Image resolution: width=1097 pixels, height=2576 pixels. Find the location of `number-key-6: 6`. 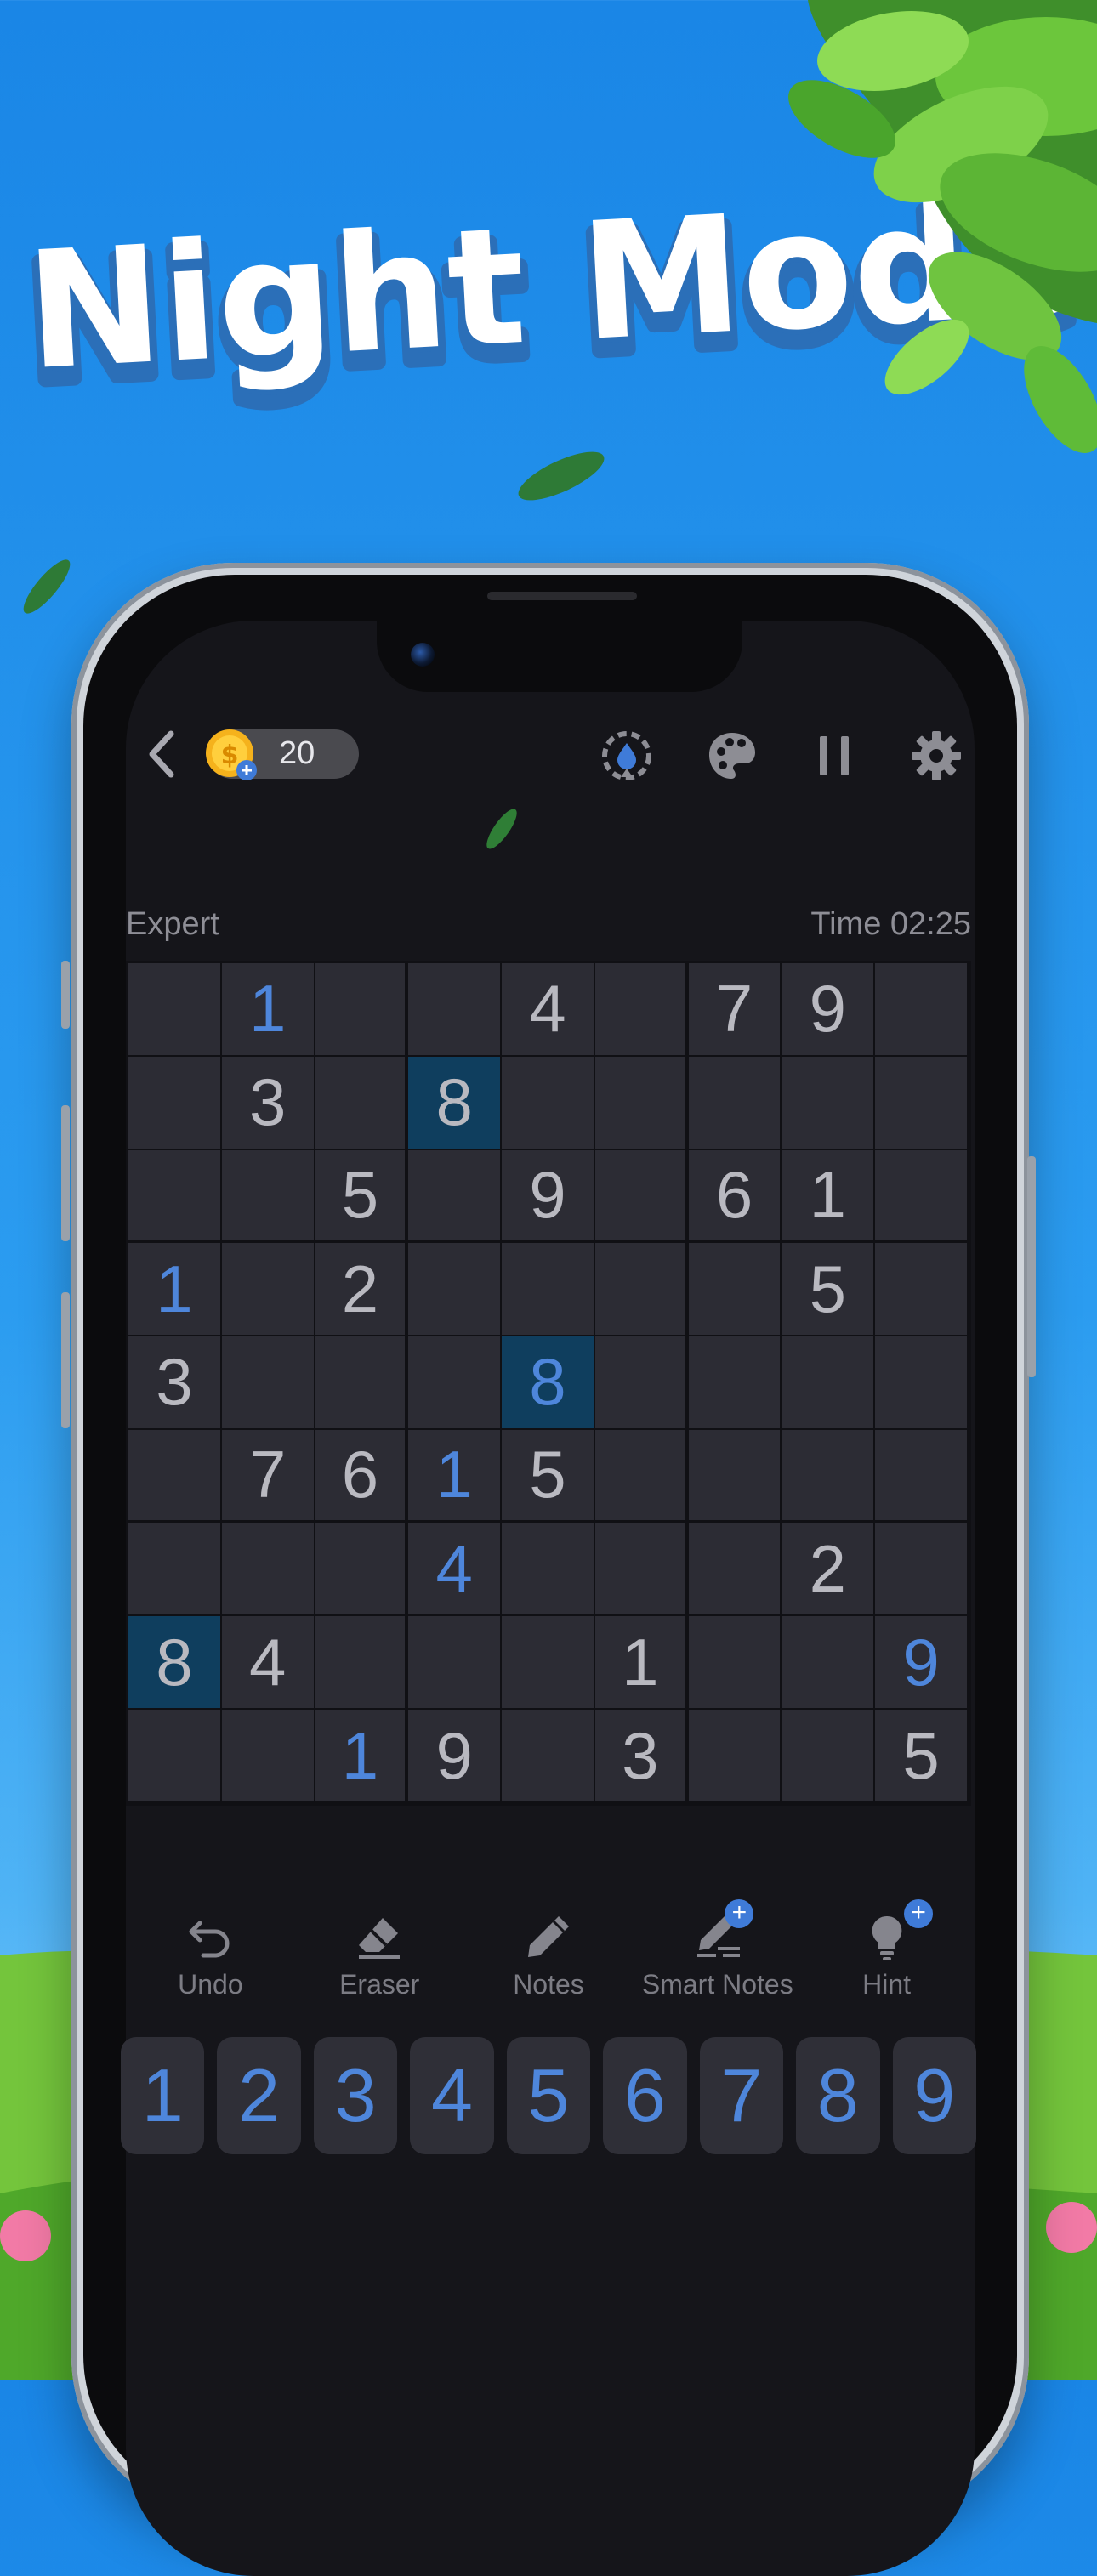

number-key-6: 6 is located at coordinates (645, 2095).